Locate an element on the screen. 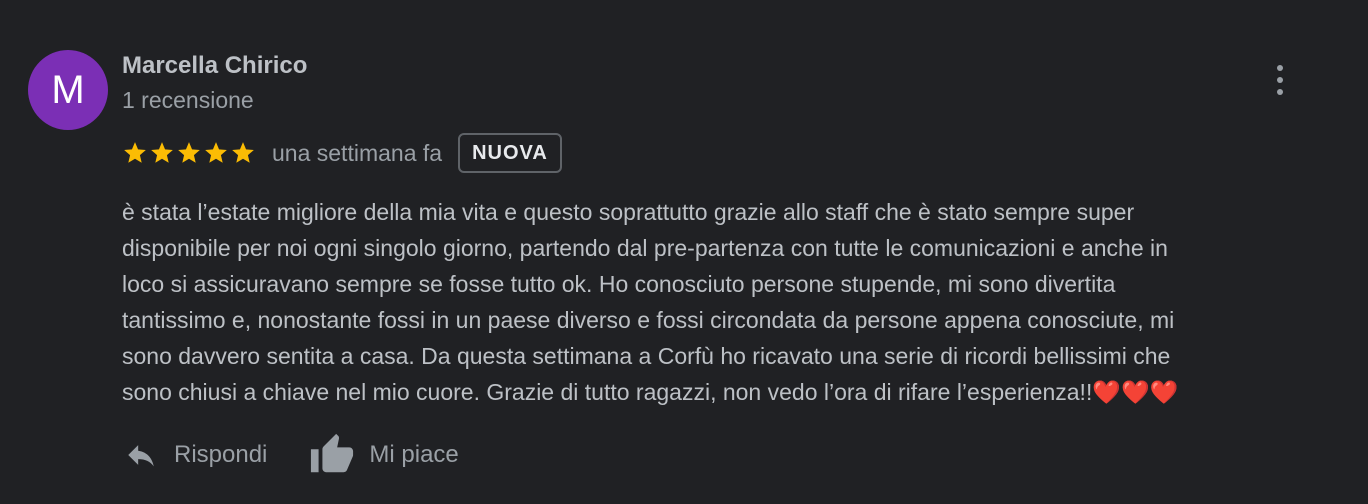  reply-label: Rispondi is located at coordinates (221, 454).